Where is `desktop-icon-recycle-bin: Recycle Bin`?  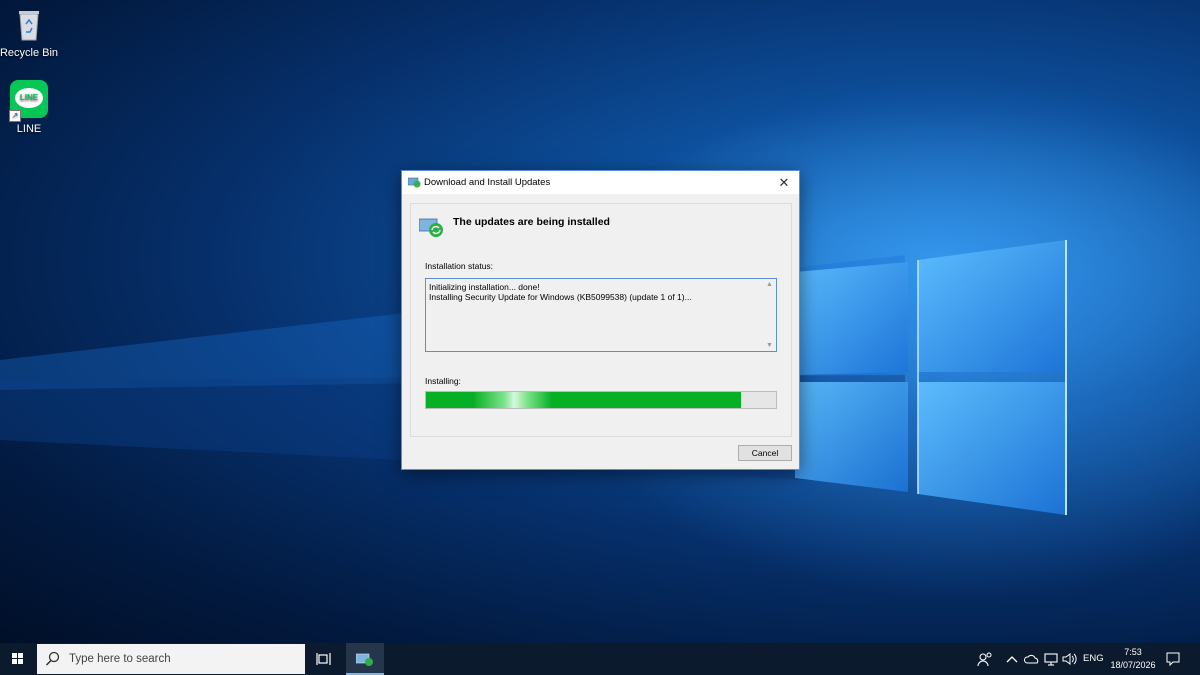
desktop-icon-recycle-bin: Recycle Bin is located at coordinates (32, 31).